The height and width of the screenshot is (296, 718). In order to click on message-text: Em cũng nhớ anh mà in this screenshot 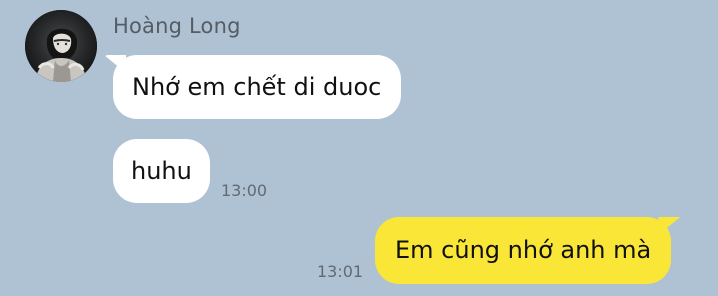, I will do `click(523, 250)`.